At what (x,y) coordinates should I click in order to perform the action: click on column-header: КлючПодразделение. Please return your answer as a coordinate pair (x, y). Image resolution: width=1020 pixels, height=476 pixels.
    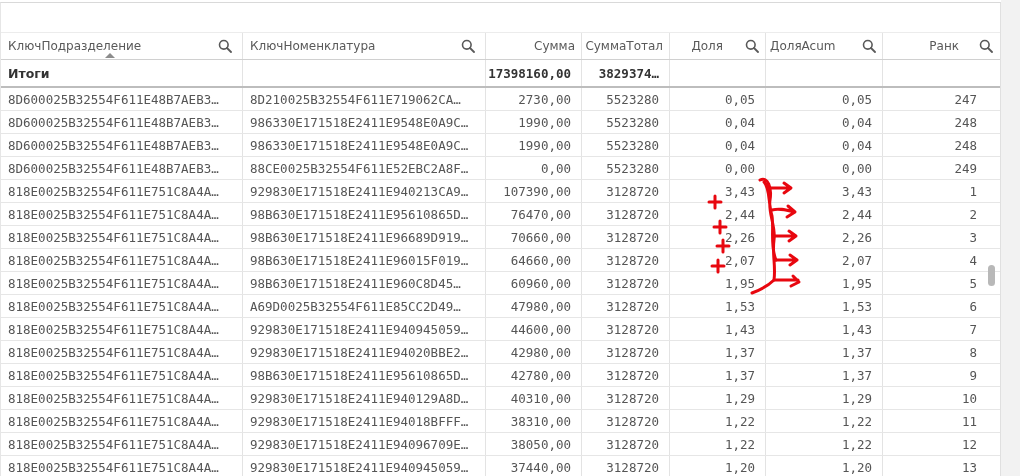
    Looking at the image, I should click on (122, 46).